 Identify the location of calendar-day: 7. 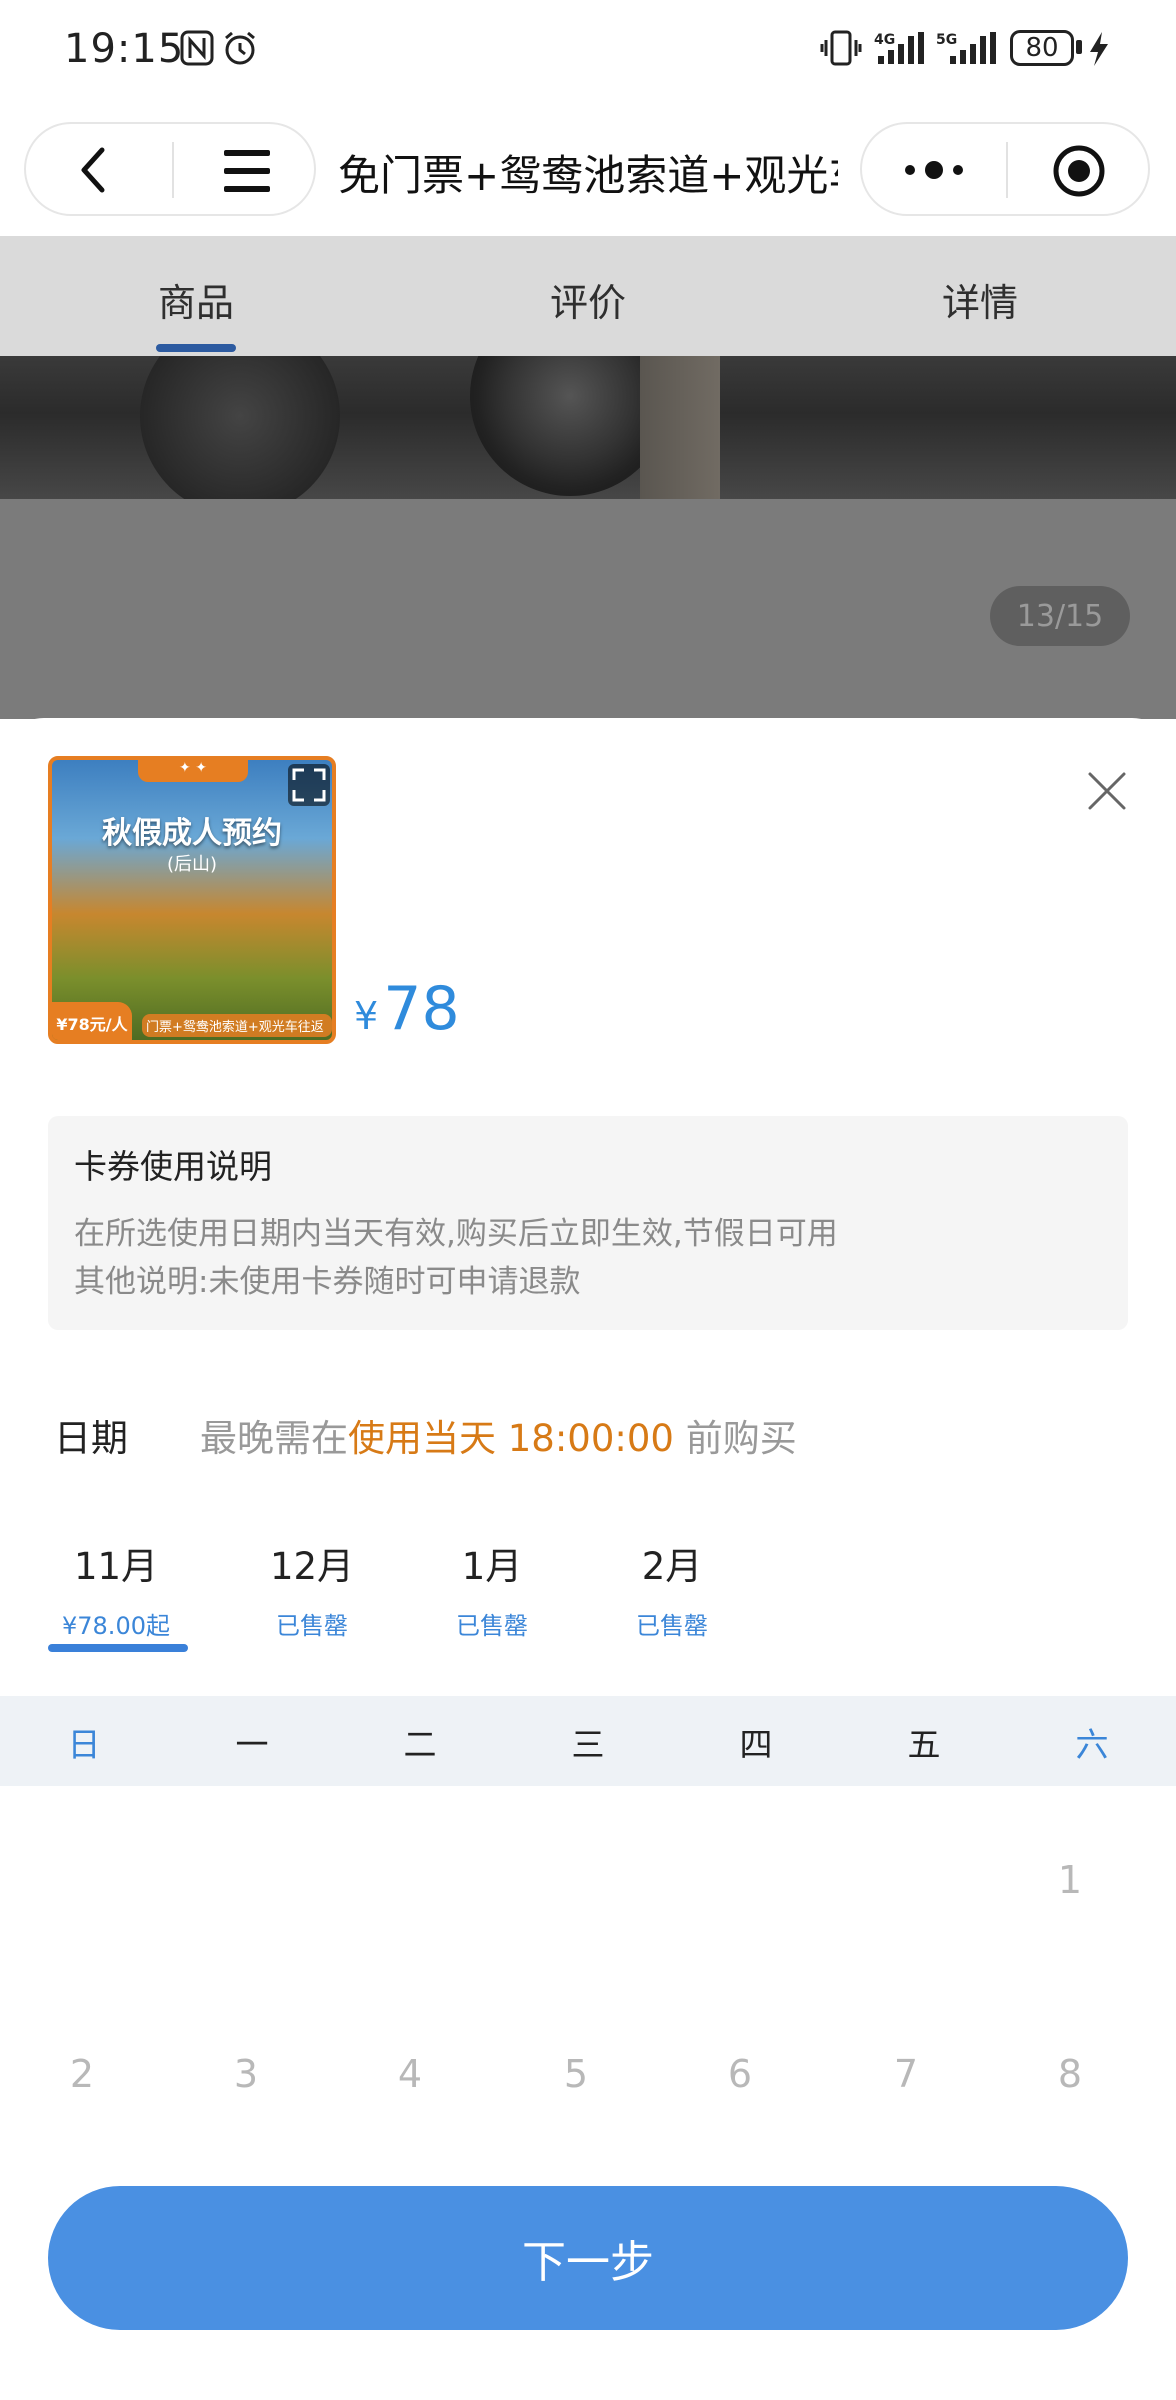
(906, 2074).